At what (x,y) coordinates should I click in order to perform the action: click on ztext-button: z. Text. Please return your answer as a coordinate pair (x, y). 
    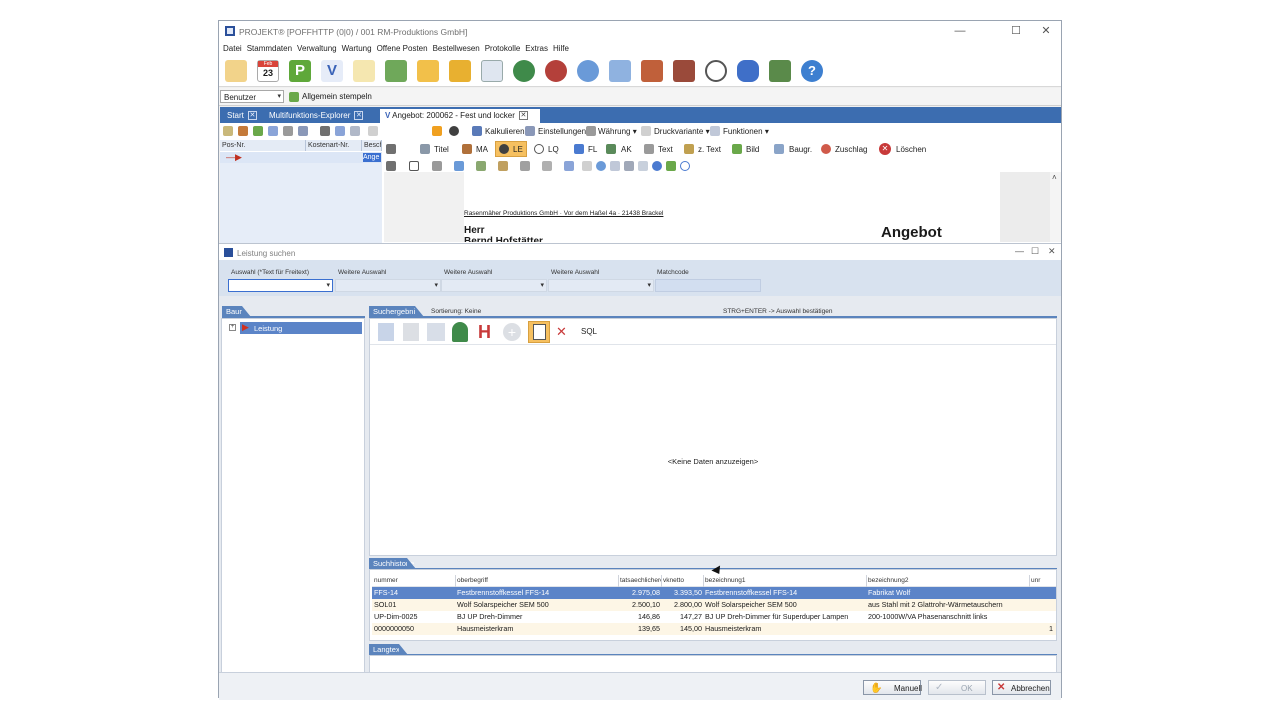
    Looking at the image, I should click on (709, 149).